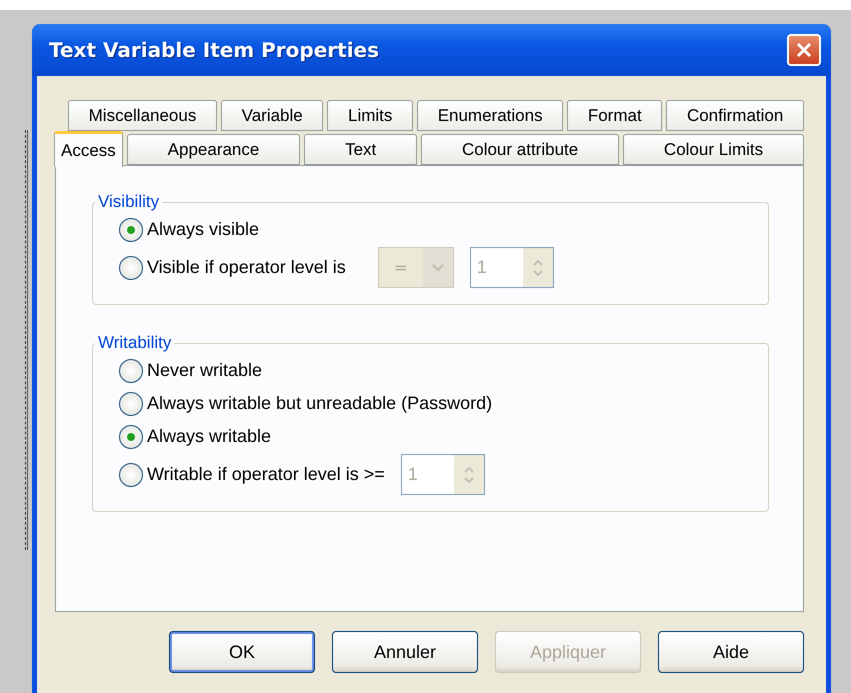  What do you see at coordinates (209, 436) in the screenshot?
I see `radio-label: Always writable` at bounding box center [209, 436].